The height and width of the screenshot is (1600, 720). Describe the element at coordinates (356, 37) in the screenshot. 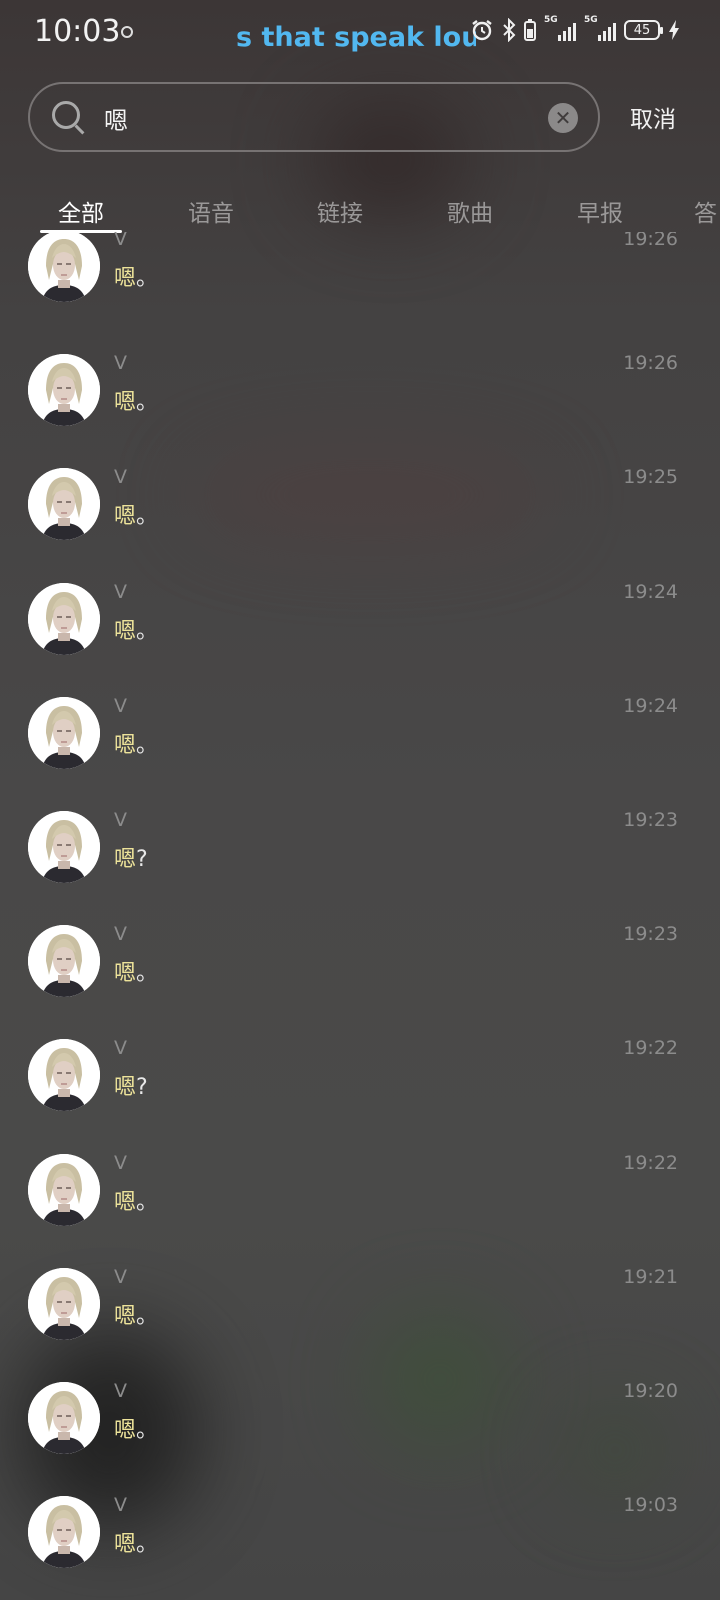

I see `music-ticker: s that speak louder` at that location.